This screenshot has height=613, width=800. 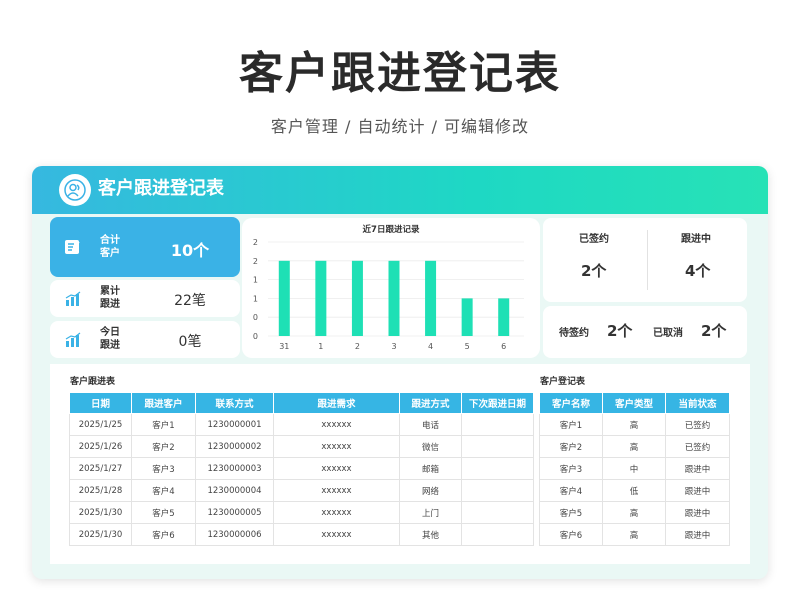 What do you see at coordinates (190, 342) in the screenshot?
I see `kpi-value: 0笔` at bounding box center [190, 342].